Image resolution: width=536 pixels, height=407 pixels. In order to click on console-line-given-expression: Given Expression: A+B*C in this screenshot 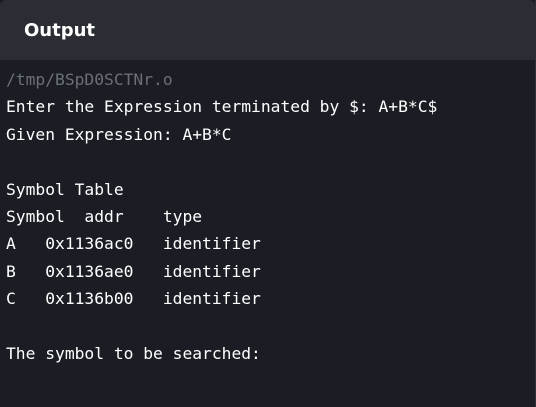, I will do `click(119, 134)`.